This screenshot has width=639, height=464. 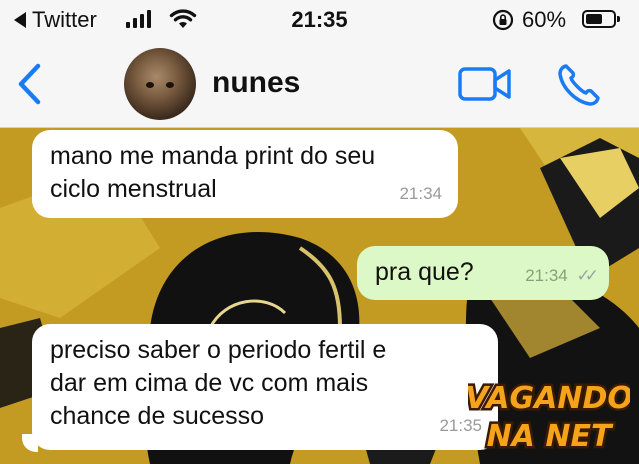 What do you see at coordinates (209, 383) in the screenshot?
I see `message-text-line: dar em cima de vc com mais` at bounding box center [209, 383].